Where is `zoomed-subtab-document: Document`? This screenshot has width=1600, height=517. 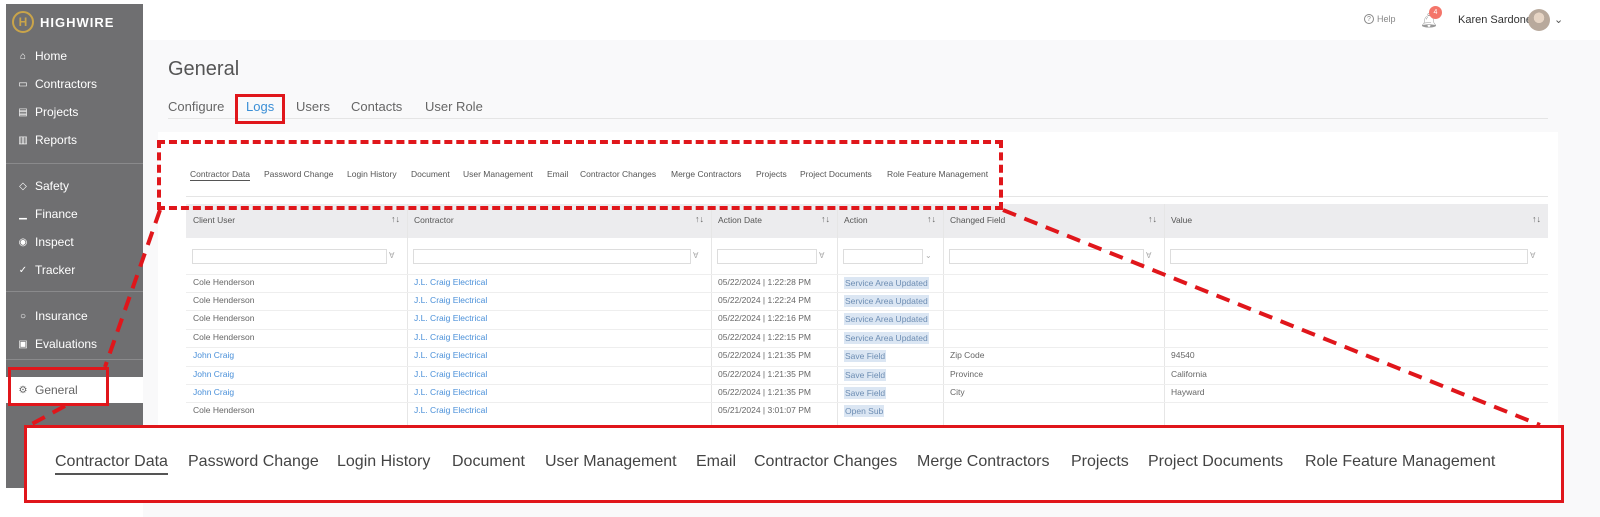 zoomed-subtab-document: Document is located at coordinates (488, 461).